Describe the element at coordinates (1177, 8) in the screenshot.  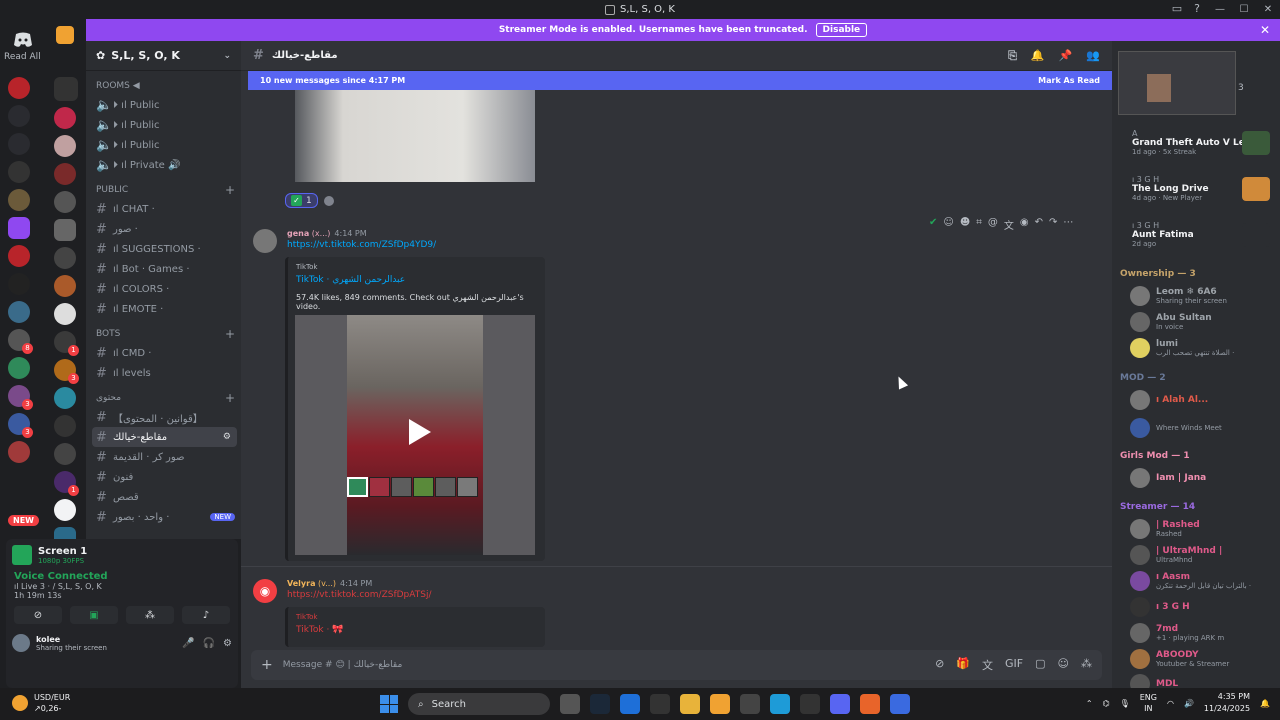
I see `inbox-icon: ▭` at that location.